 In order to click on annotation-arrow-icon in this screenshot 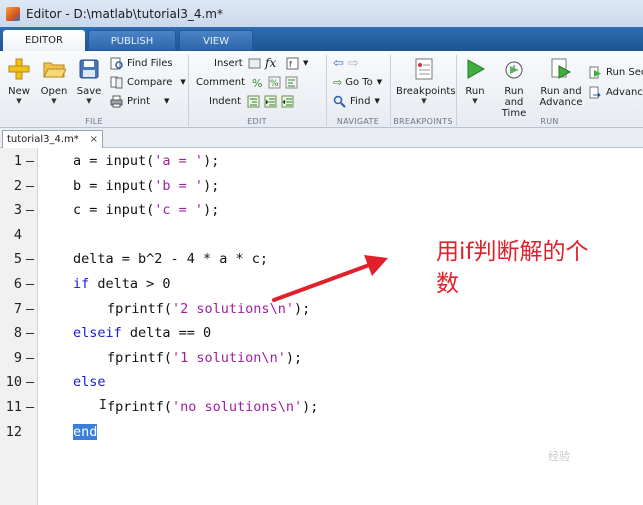, I will do `click(330, 278)`.